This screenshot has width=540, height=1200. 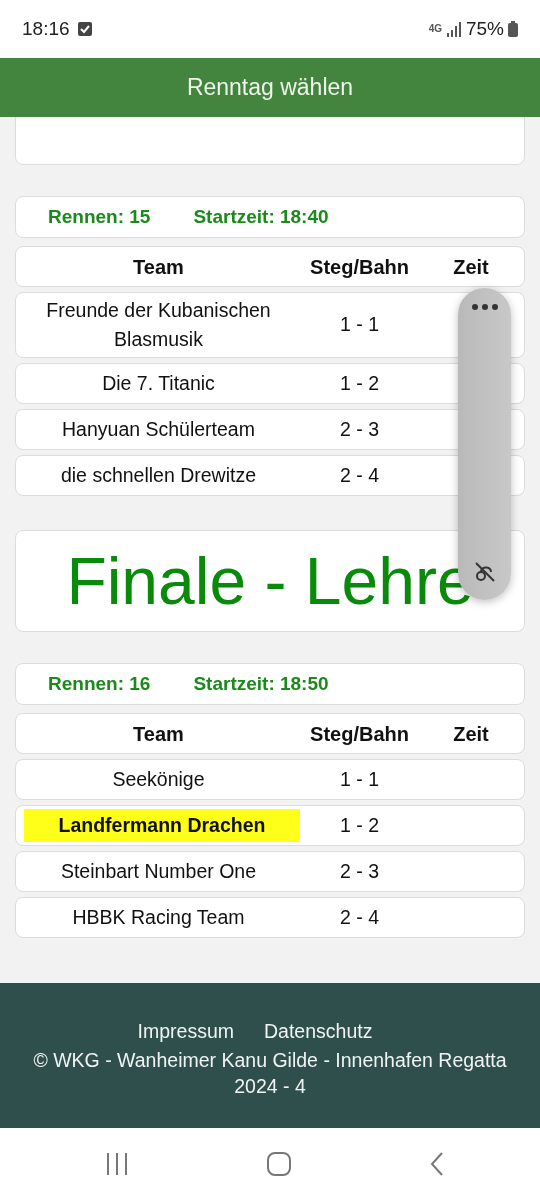 What do you see at coordinates (46, 28) in the screenshot?
I see `status-time: 18:16` at bounding box center [46, 28].